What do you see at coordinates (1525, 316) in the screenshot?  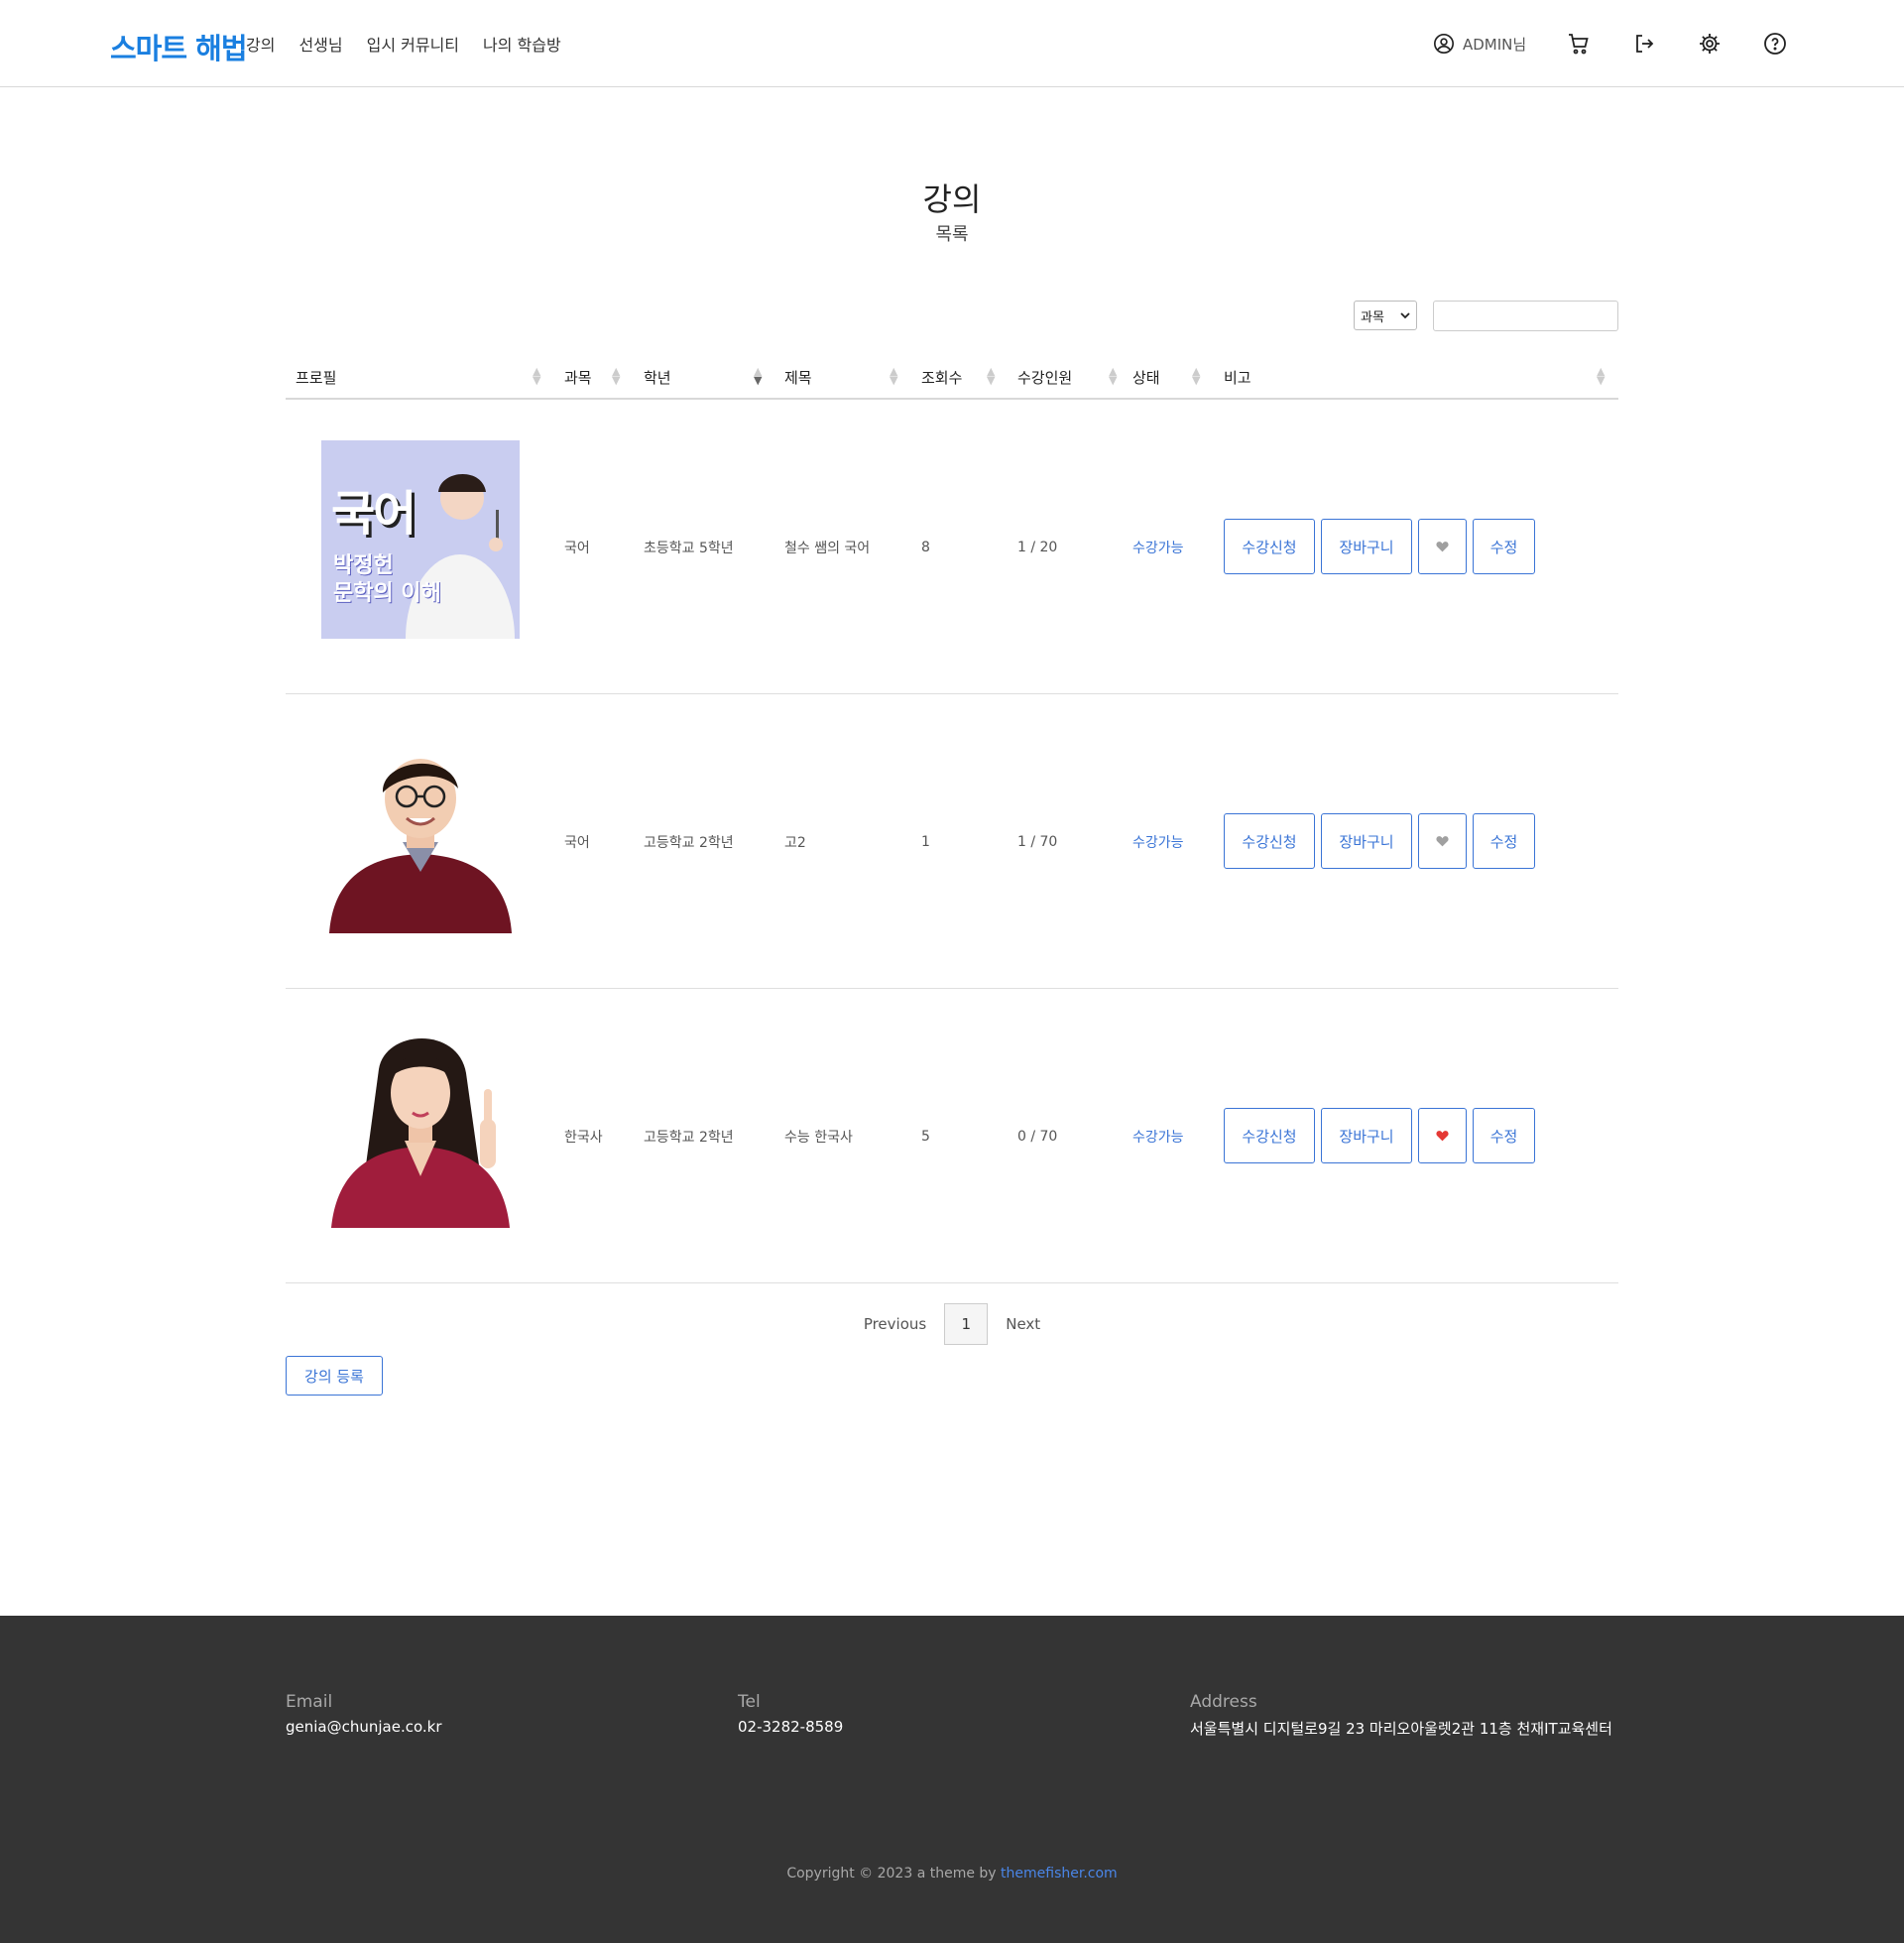 I see `search-input` at bounding box center [1525, 316].